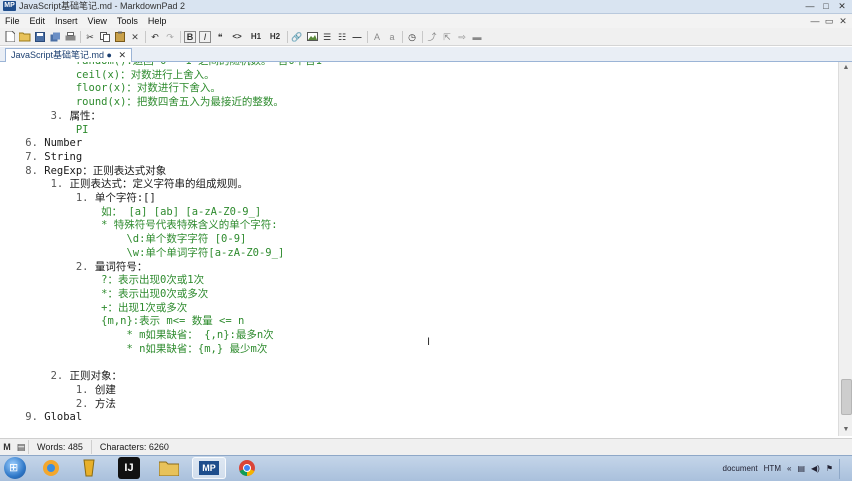  What do you see at coordinates (772, 468) in the screenshot?
I see `tray-htm: HTM` at bounding box center [772, 468].